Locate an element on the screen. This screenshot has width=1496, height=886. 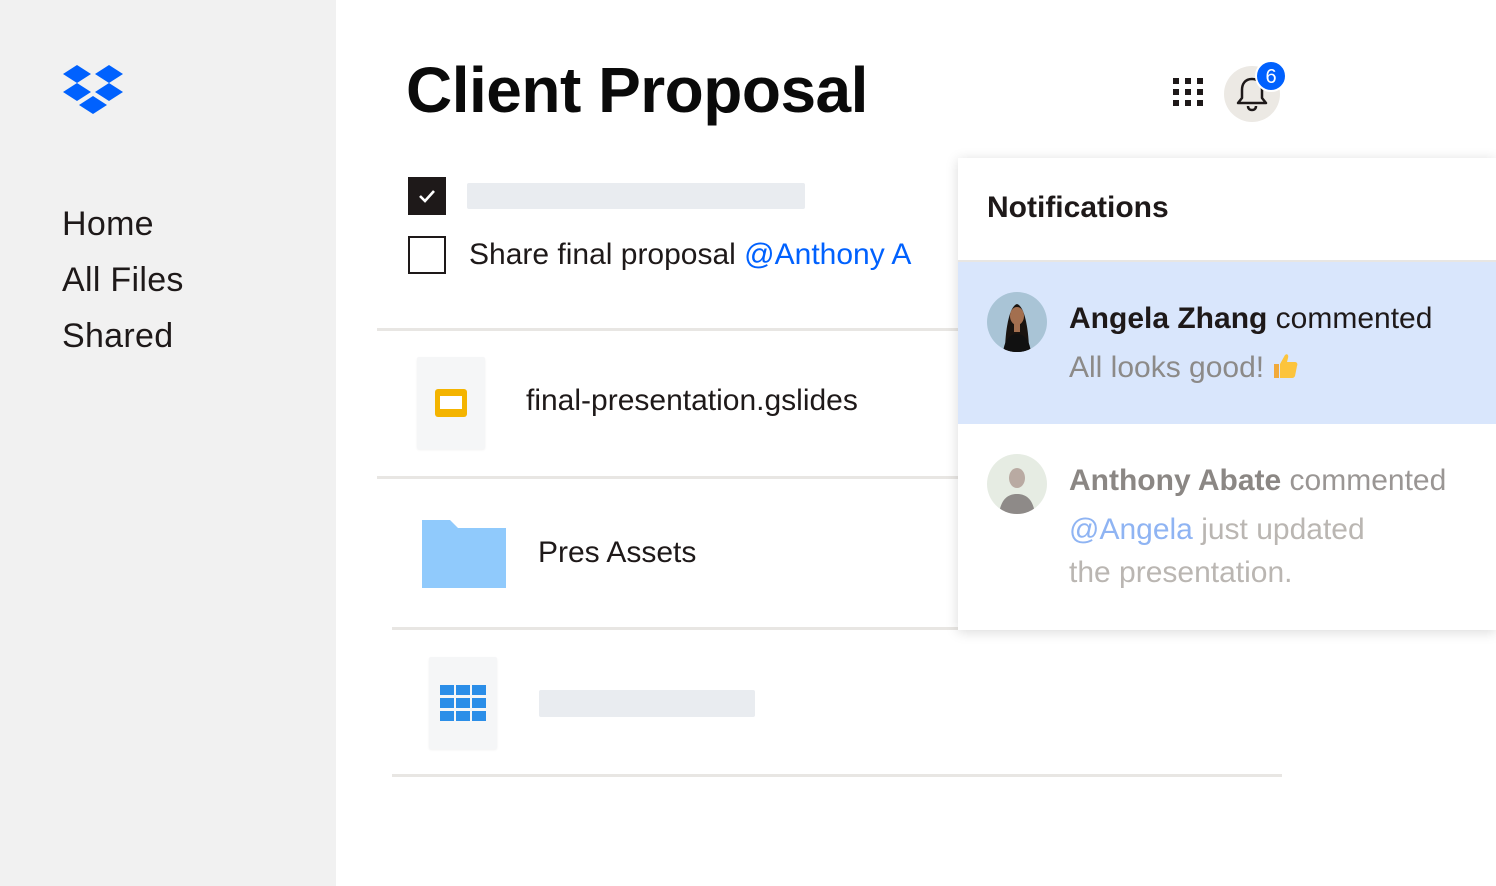
task-checkbox is located at coordinates (427, 255).